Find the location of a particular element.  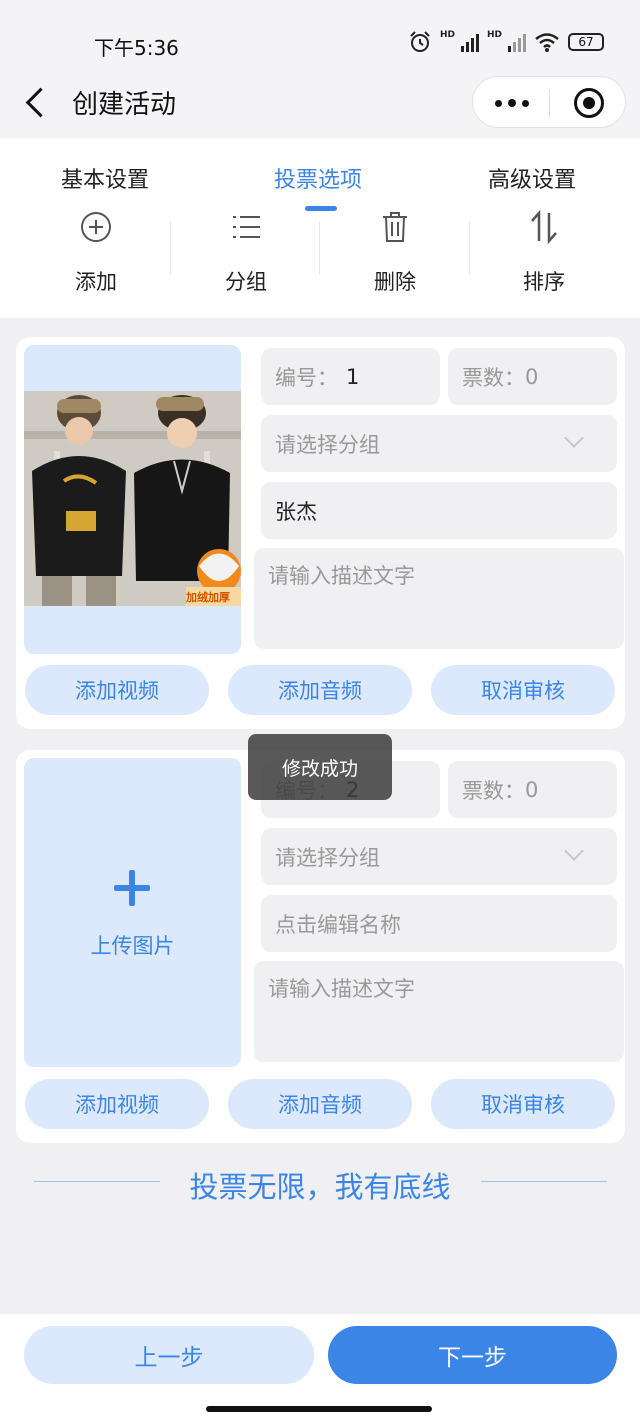

sort-label: 排序 is located at coordinates (544, 282).